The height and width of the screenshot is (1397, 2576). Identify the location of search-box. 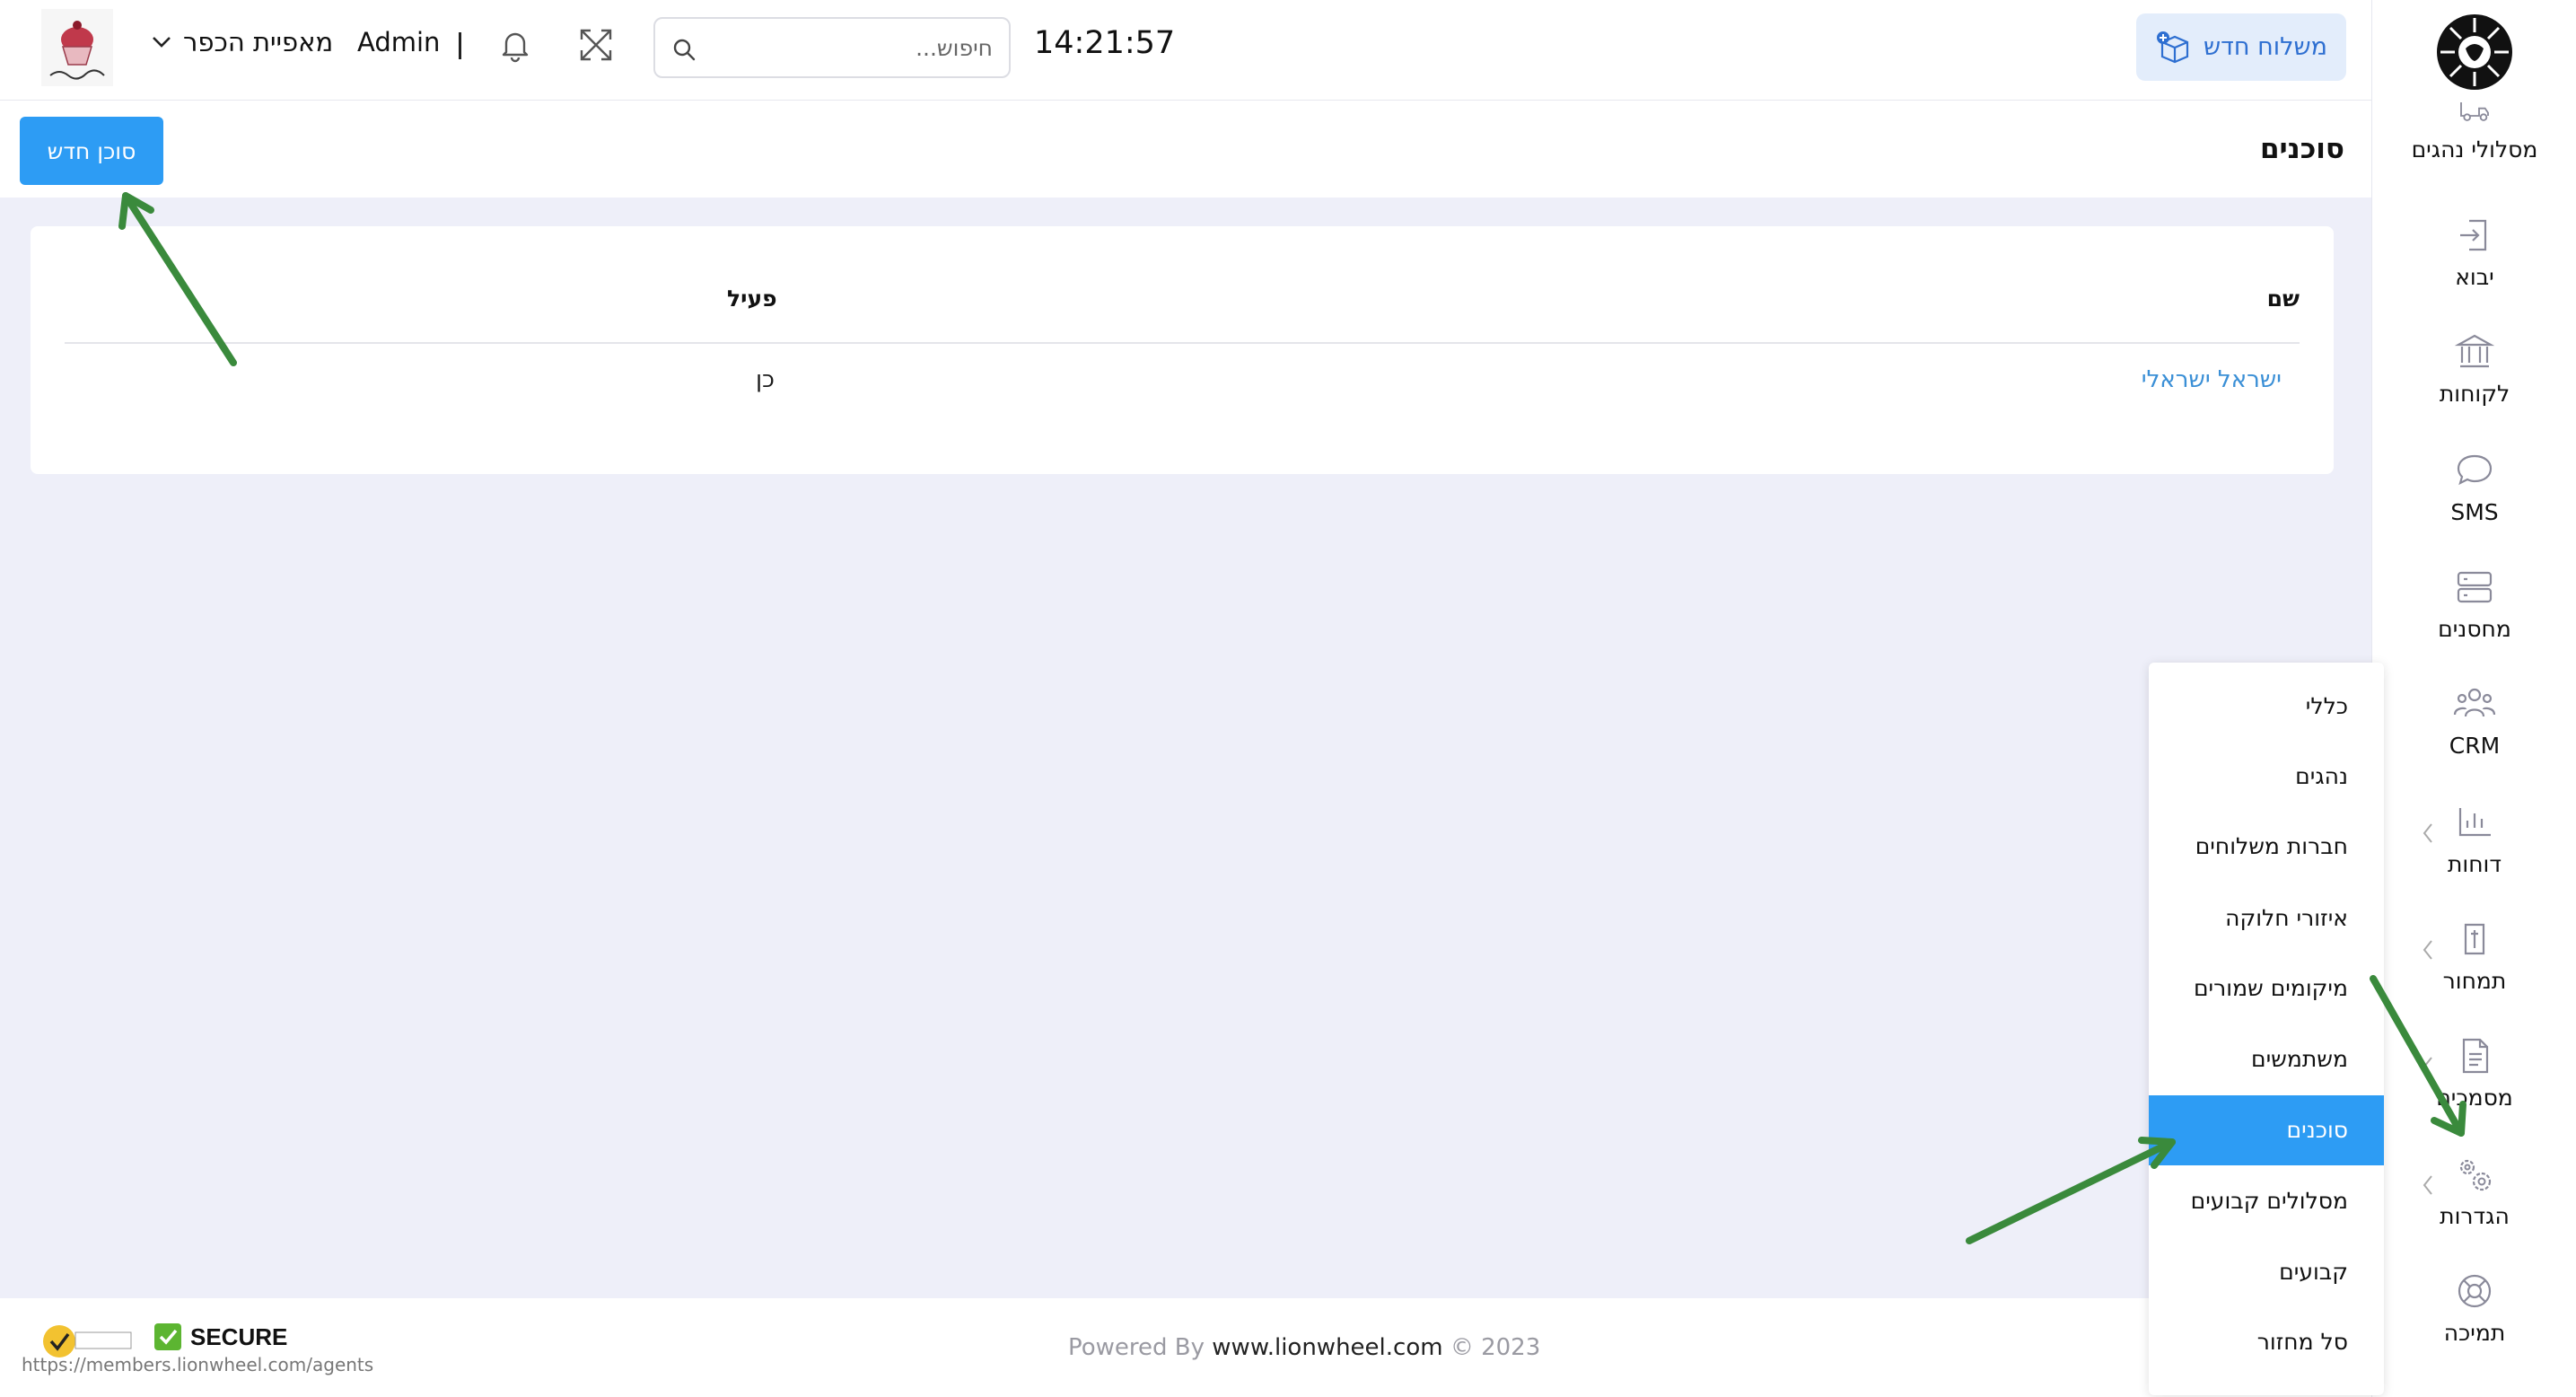
(832, 47).